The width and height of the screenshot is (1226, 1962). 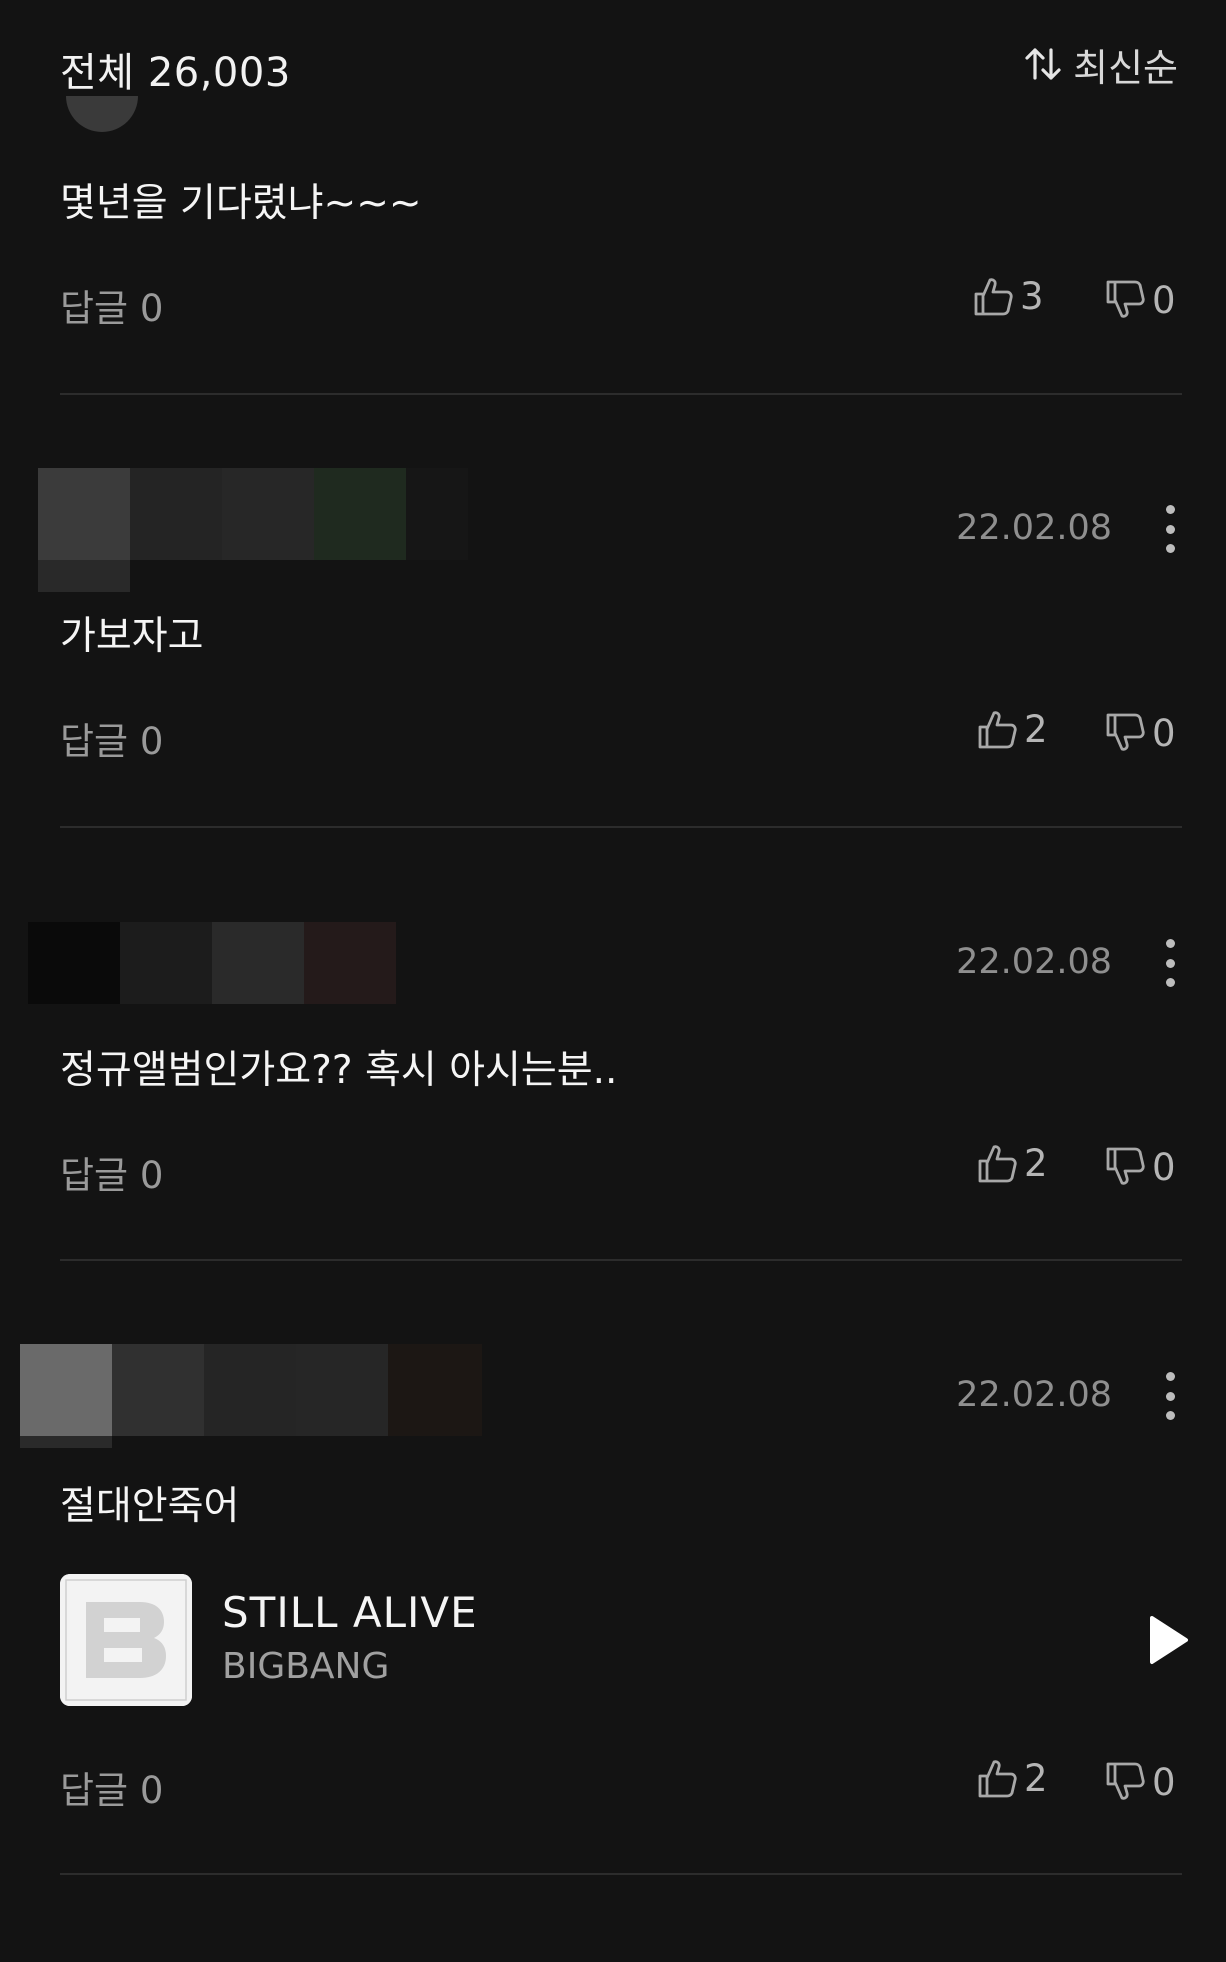 I want to click on total-count: 전체 26,003, so click(x=175, y=73).